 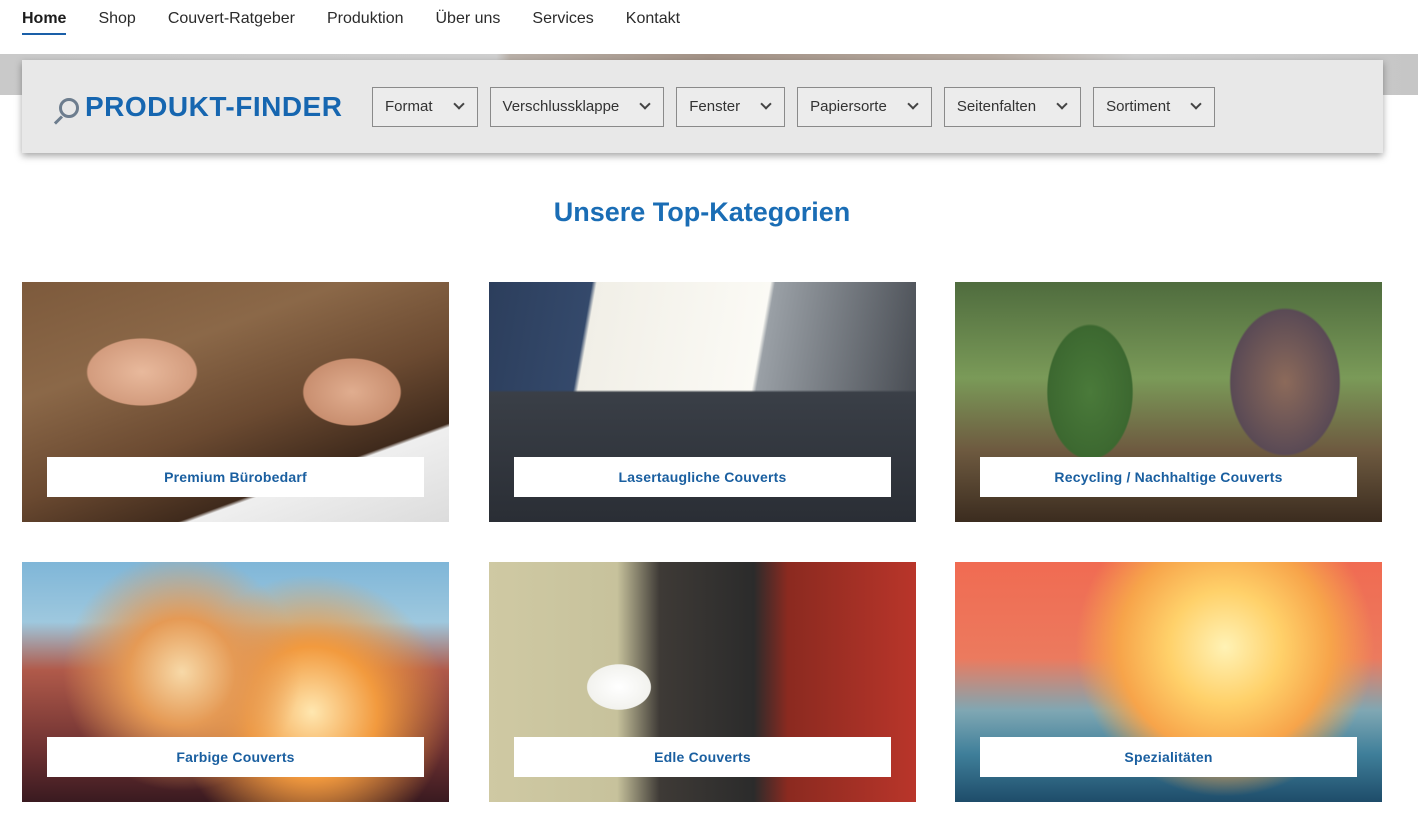 I want to click on filter-label: Format, so click(x=409, y=106).